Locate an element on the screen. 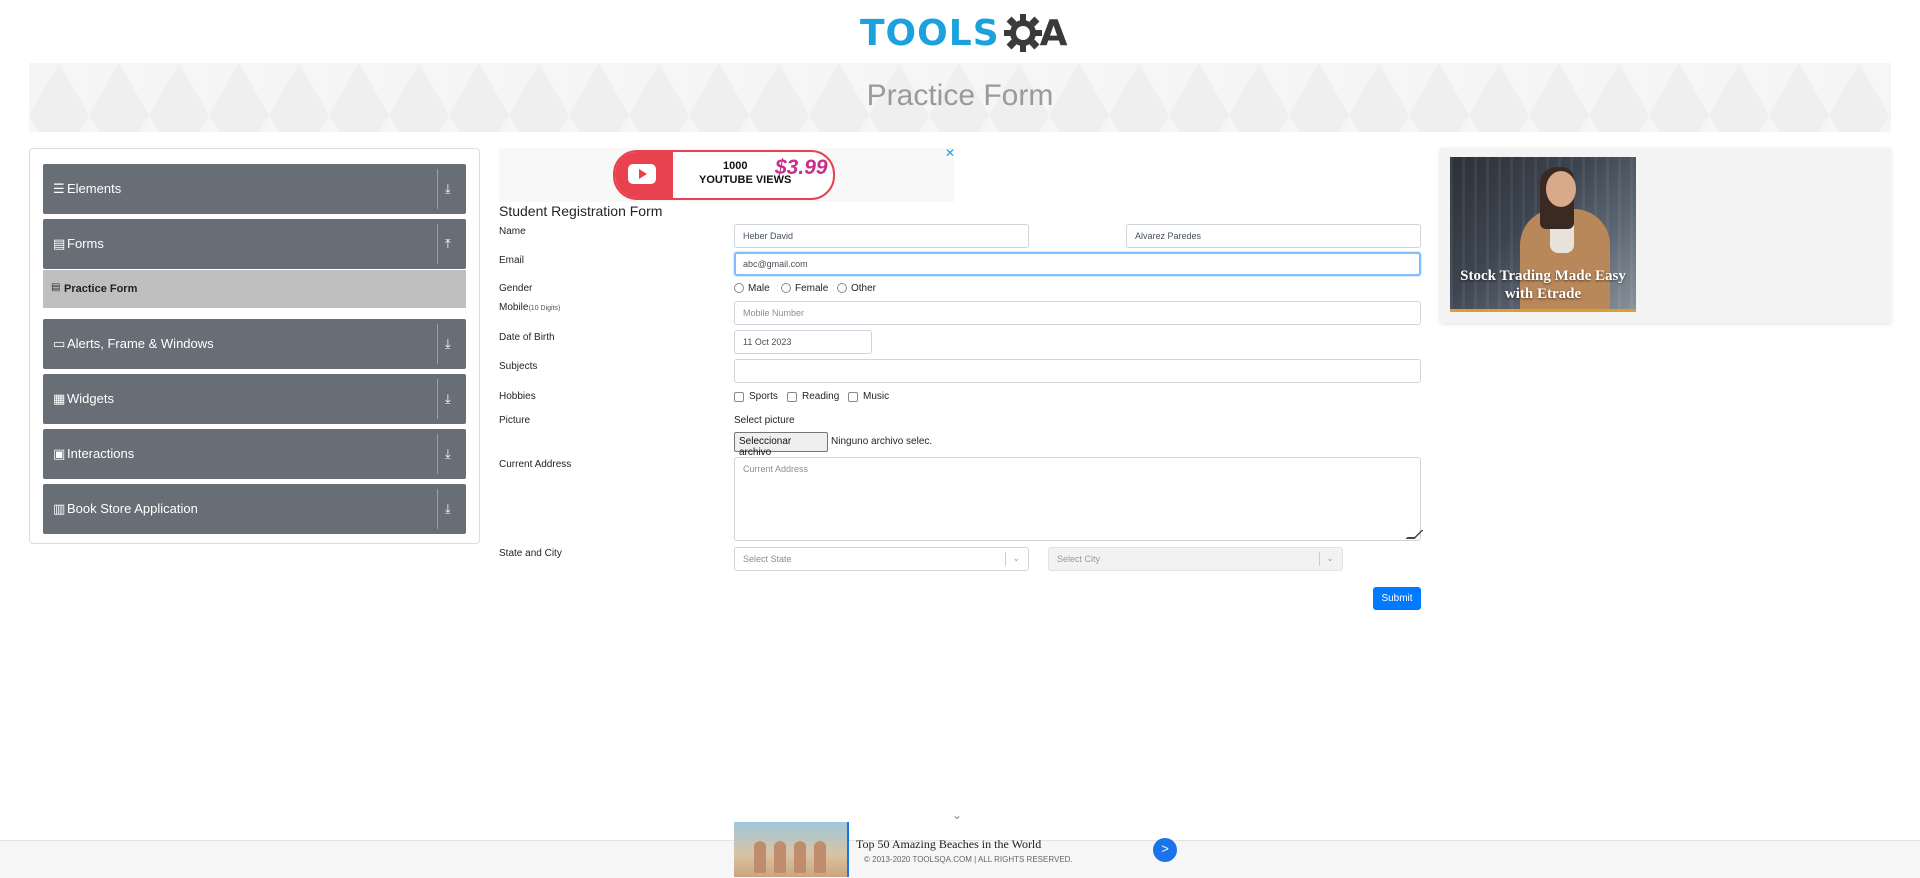 Image resolution: width=1920 pixels, height=878 pixels. play-icon is located at coordinates (643, 174).